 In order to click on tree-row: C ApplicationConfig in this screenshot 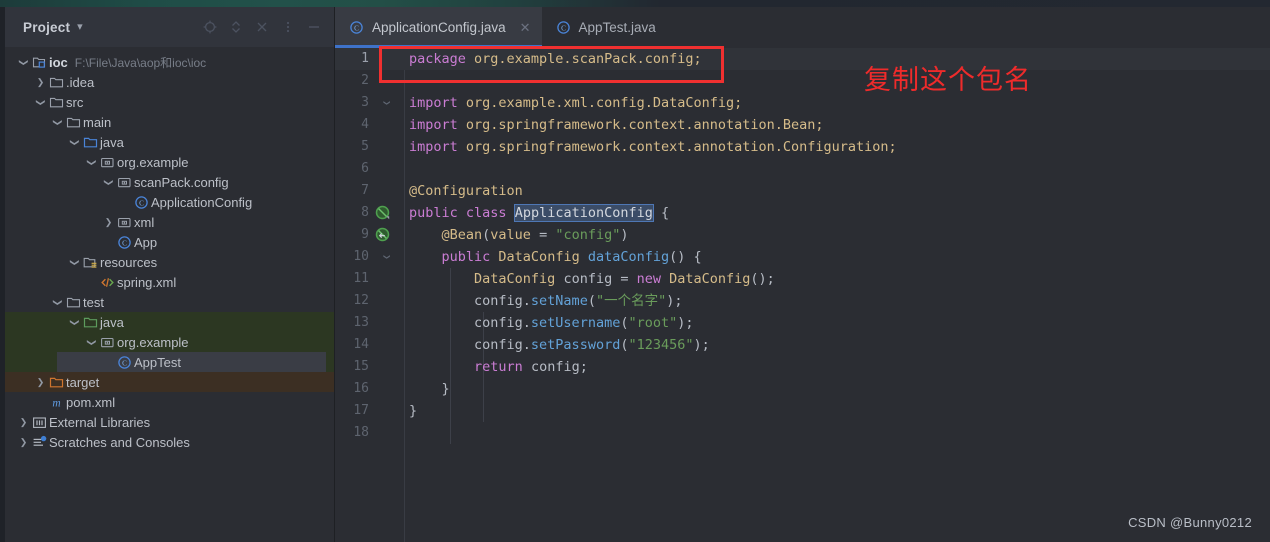, I will do `click(169, 202)`.